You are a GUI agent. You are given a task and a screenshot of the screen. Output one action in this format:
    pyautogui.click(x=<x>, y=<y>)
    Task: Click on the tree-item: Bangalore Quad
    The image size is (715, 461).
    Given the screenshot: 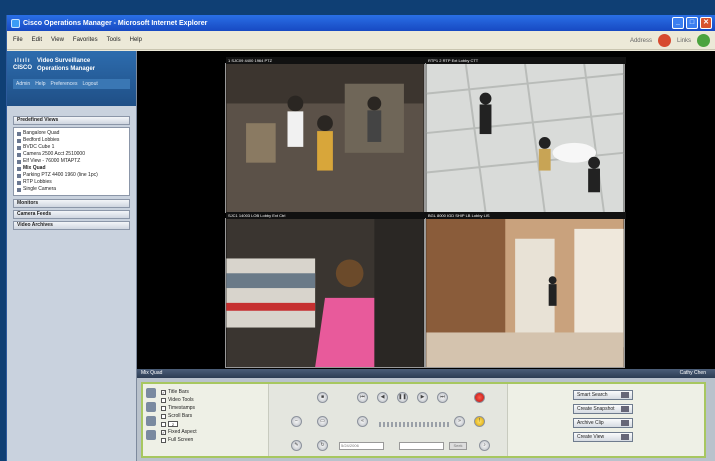 What is the action you would take?
    pyautogui.click(x=71, y=133)
    